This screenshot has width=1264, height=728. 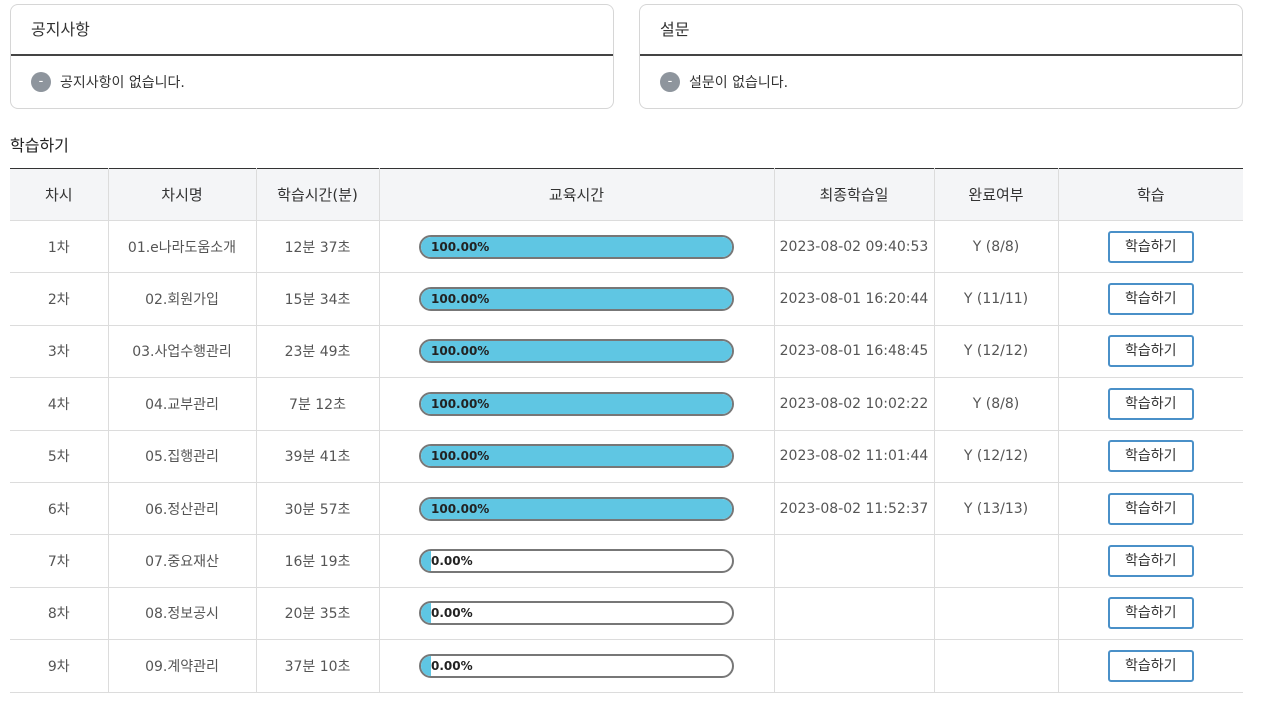 I want to click on complete-cell: Y (13/13), so click(x=996, y=509).